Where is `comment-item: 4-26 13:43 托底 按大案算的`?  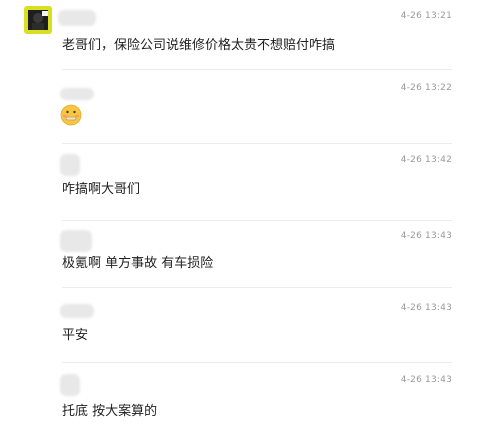 comment-item: 4-26 13:43 托底 按大案算的 is located at coordinates (240, 400).